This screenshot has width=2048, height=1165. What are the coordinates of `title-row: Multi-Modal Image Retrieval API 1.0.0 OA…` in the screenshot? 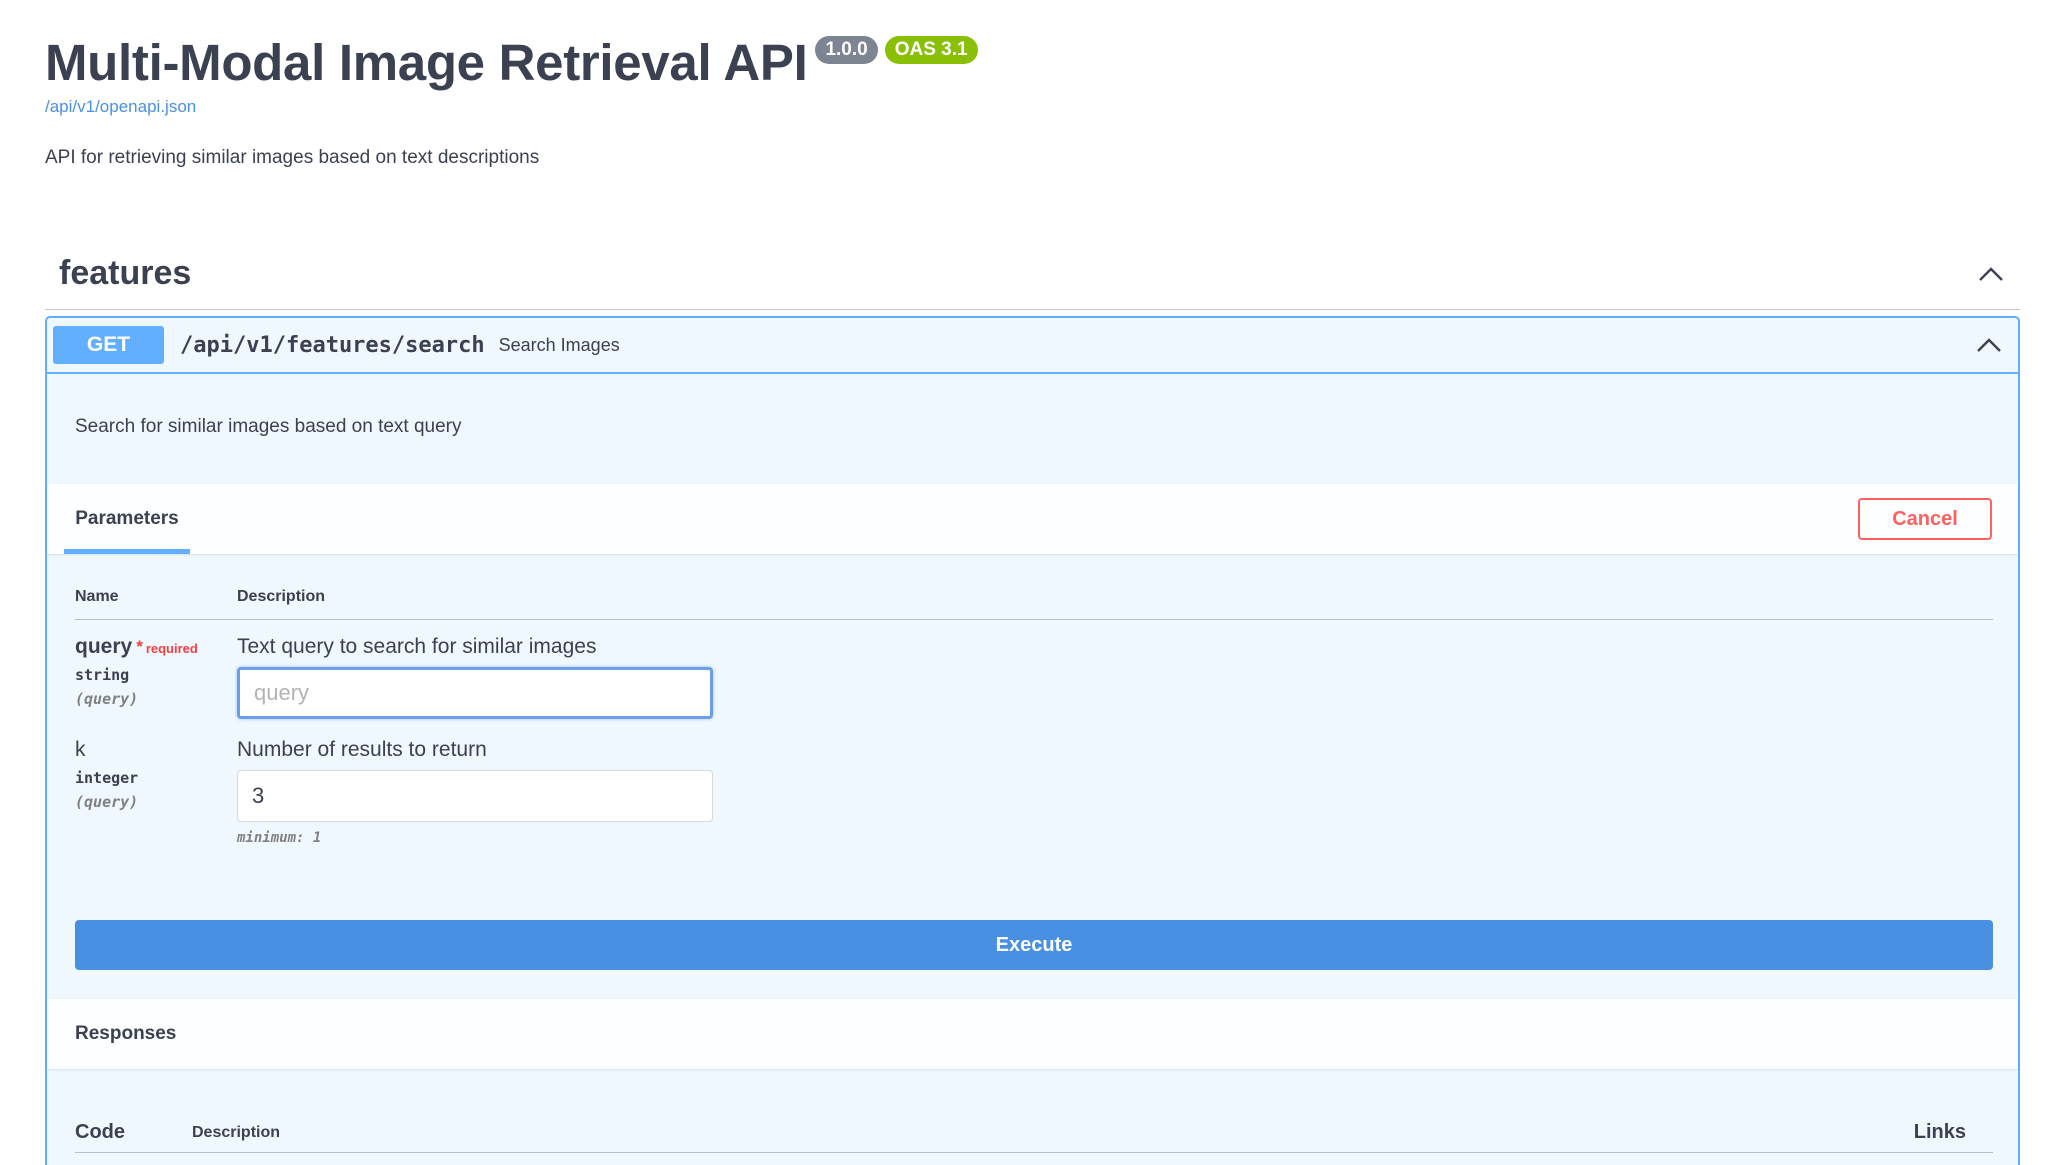 It's located at (1025, 63).